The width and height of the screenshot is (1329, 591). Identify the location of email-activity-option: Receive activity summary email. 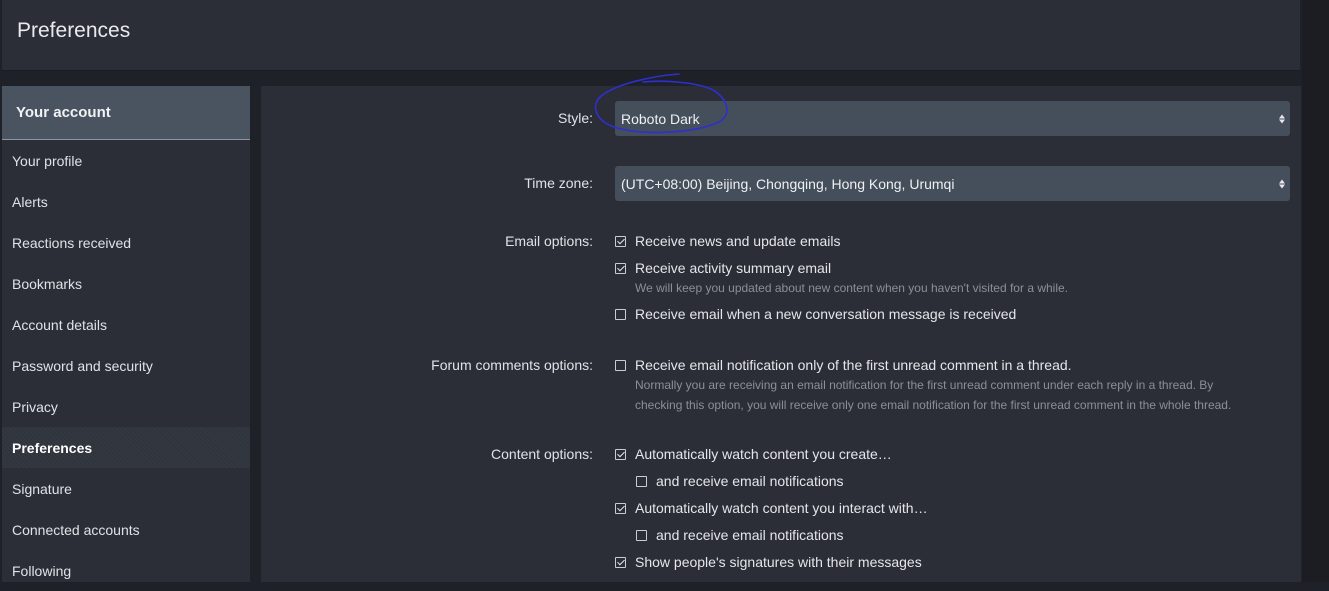
(723, 268).